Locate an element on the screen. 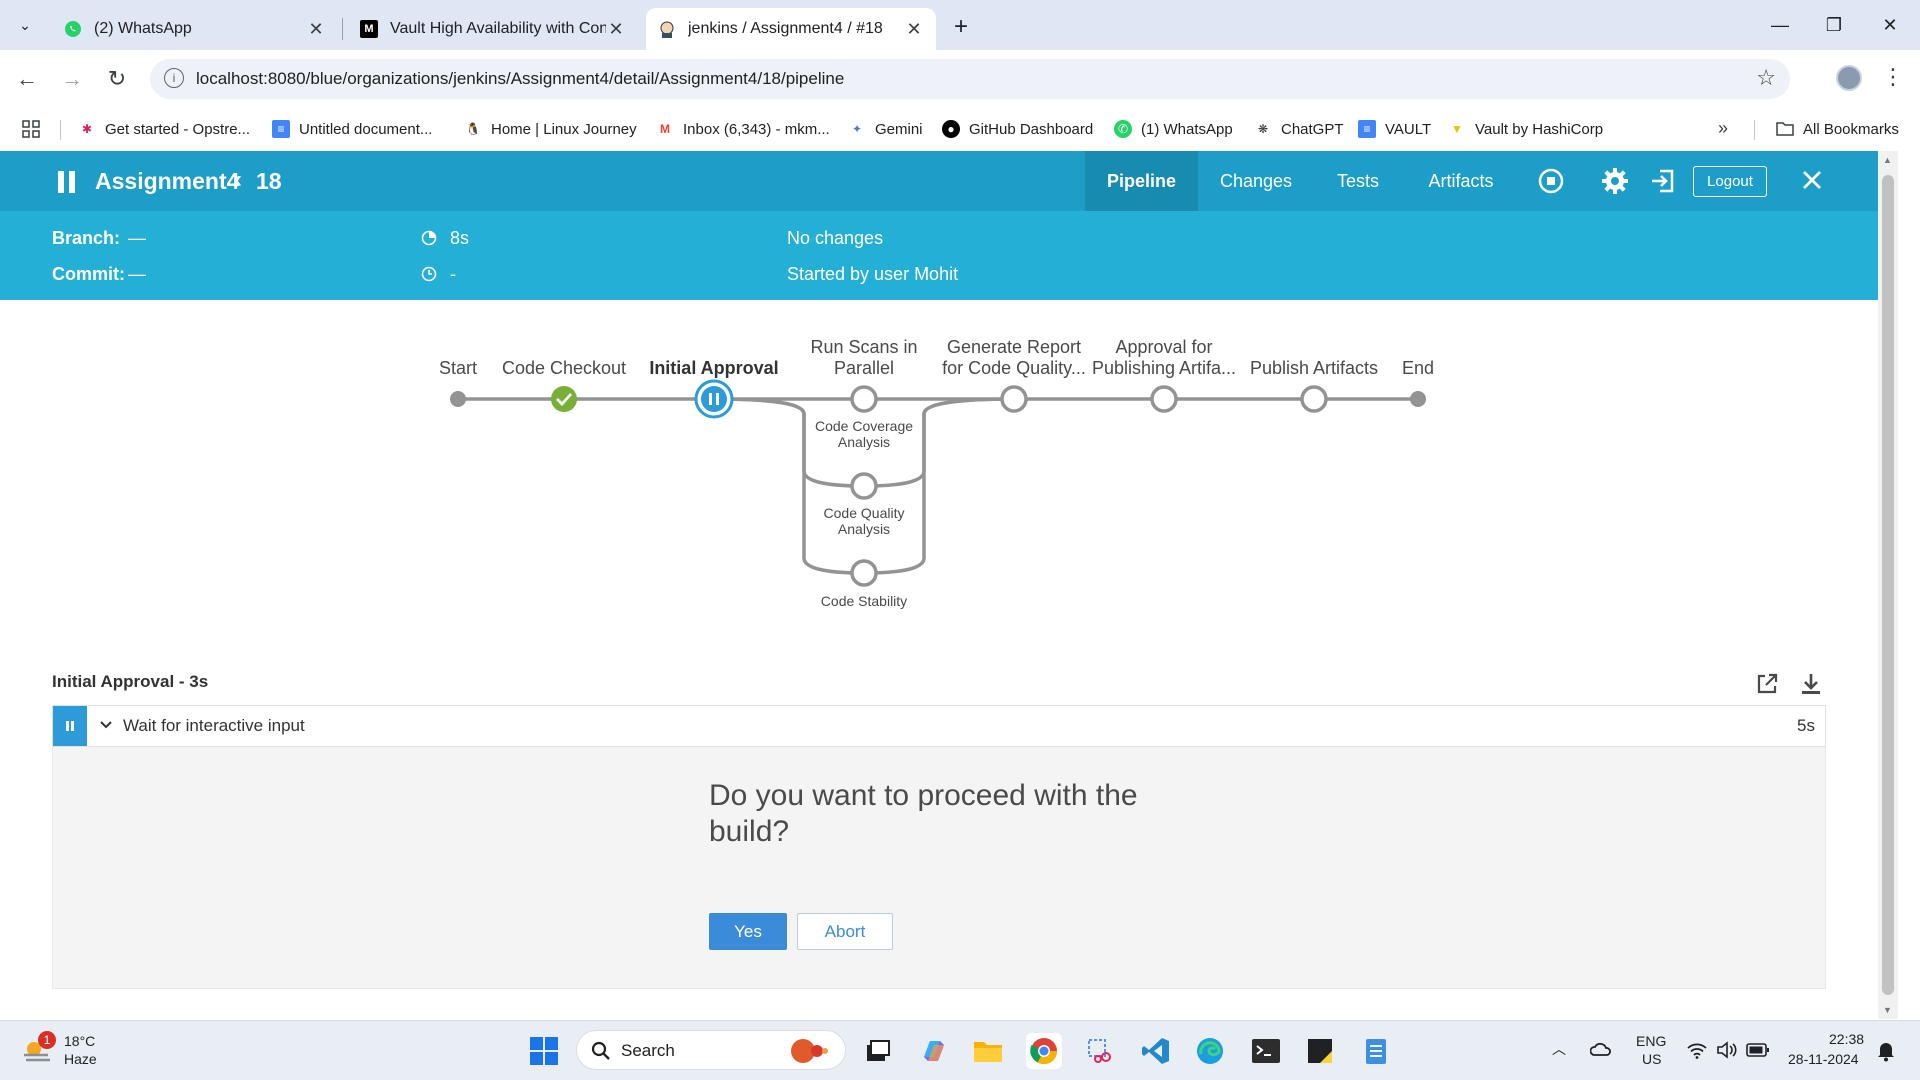 The image size is (1920, 1080). tab-divider is located at coordinates (342, 29).